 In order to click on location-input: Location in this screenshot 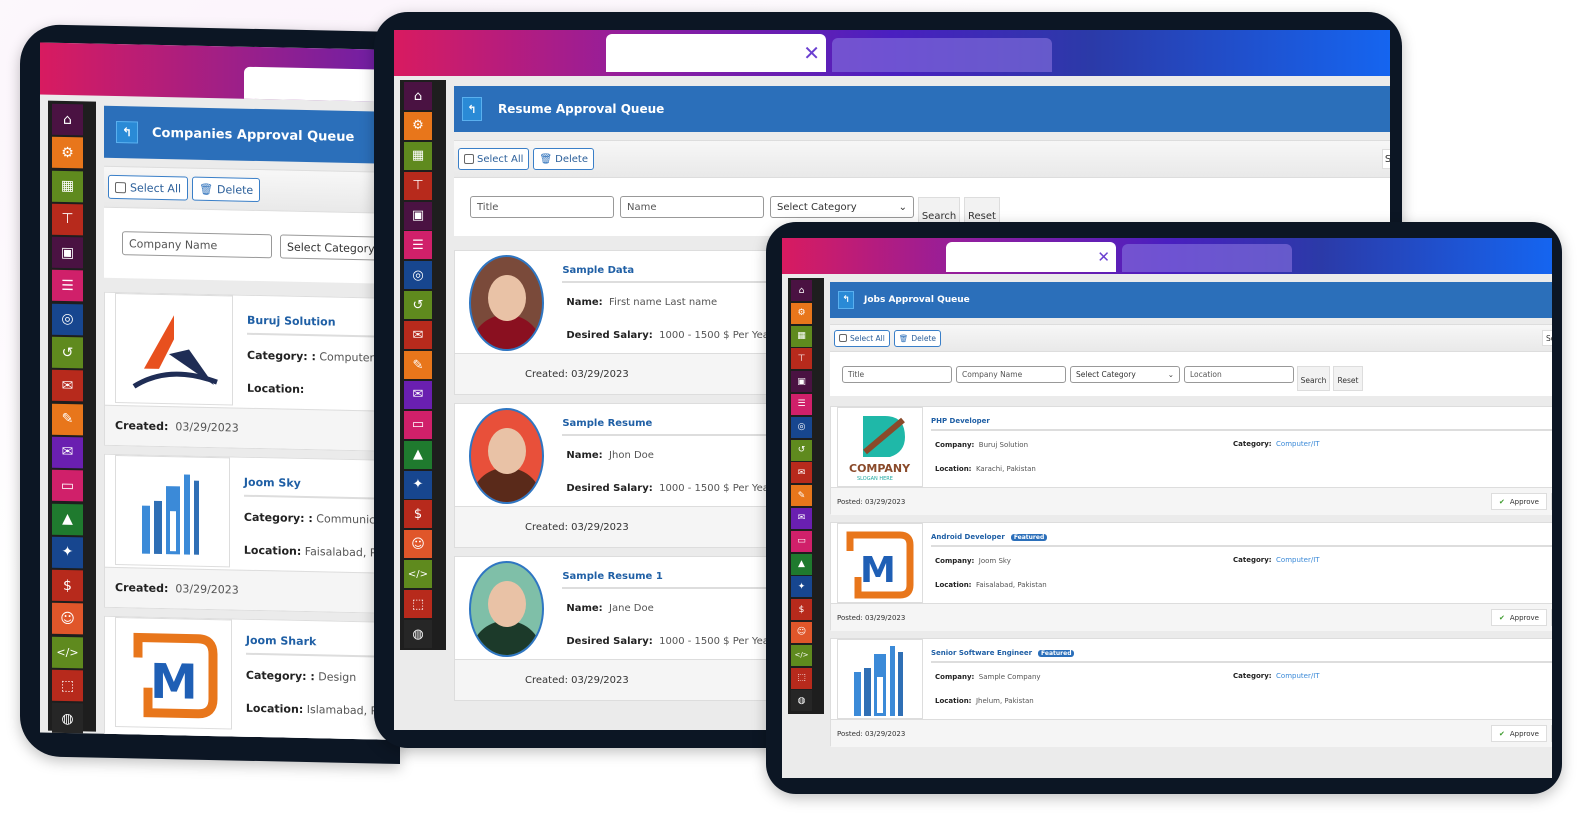, I will do `click(1239, 374)`.